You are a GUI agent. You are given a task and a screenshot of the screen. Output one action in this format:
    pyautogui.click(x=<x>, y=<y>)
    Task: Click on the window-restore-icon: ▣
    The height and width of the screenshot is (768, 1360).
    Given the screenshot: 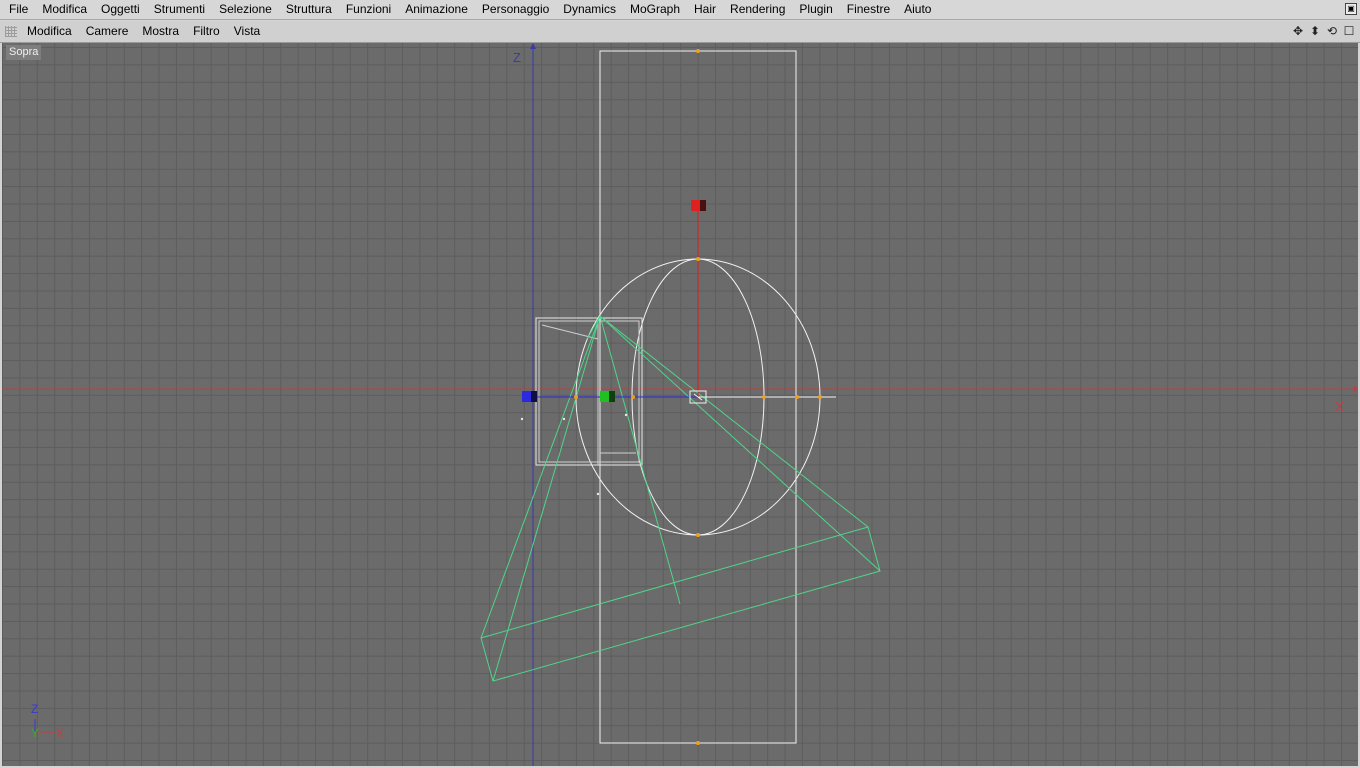 What is the action you would take?
    pyautogui.click(x=1351, y=9)
    